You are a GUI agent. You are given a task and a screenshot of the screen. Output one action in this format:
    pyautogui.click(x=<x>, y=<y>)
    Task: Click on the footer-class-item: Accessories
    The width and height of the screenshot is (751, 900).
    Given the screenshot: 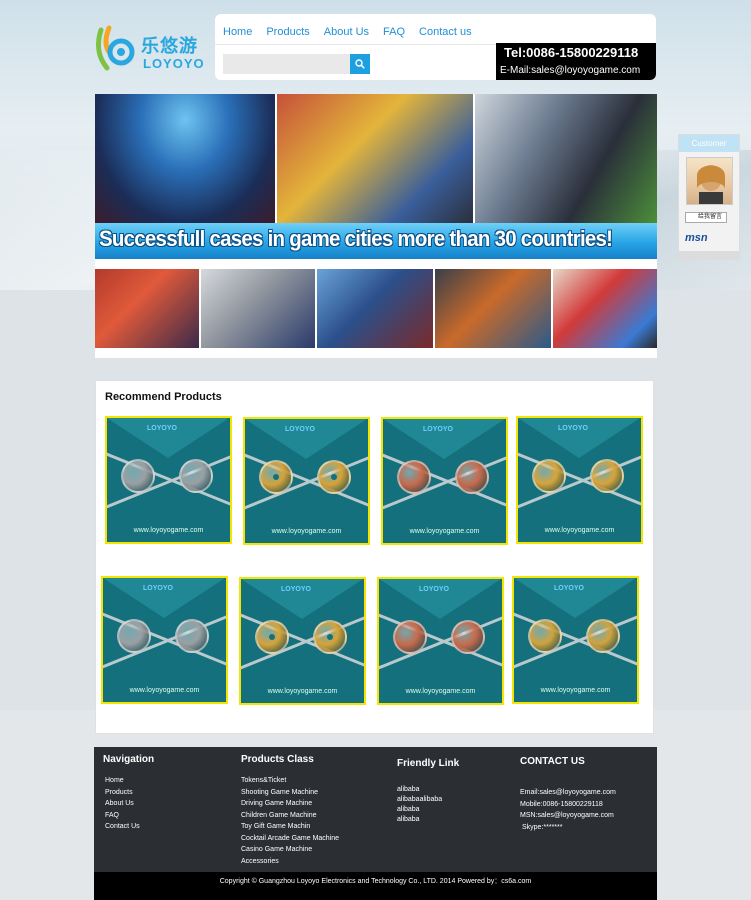 What is the action you would take?
    pyautogui.click(x=290, y=862)
    